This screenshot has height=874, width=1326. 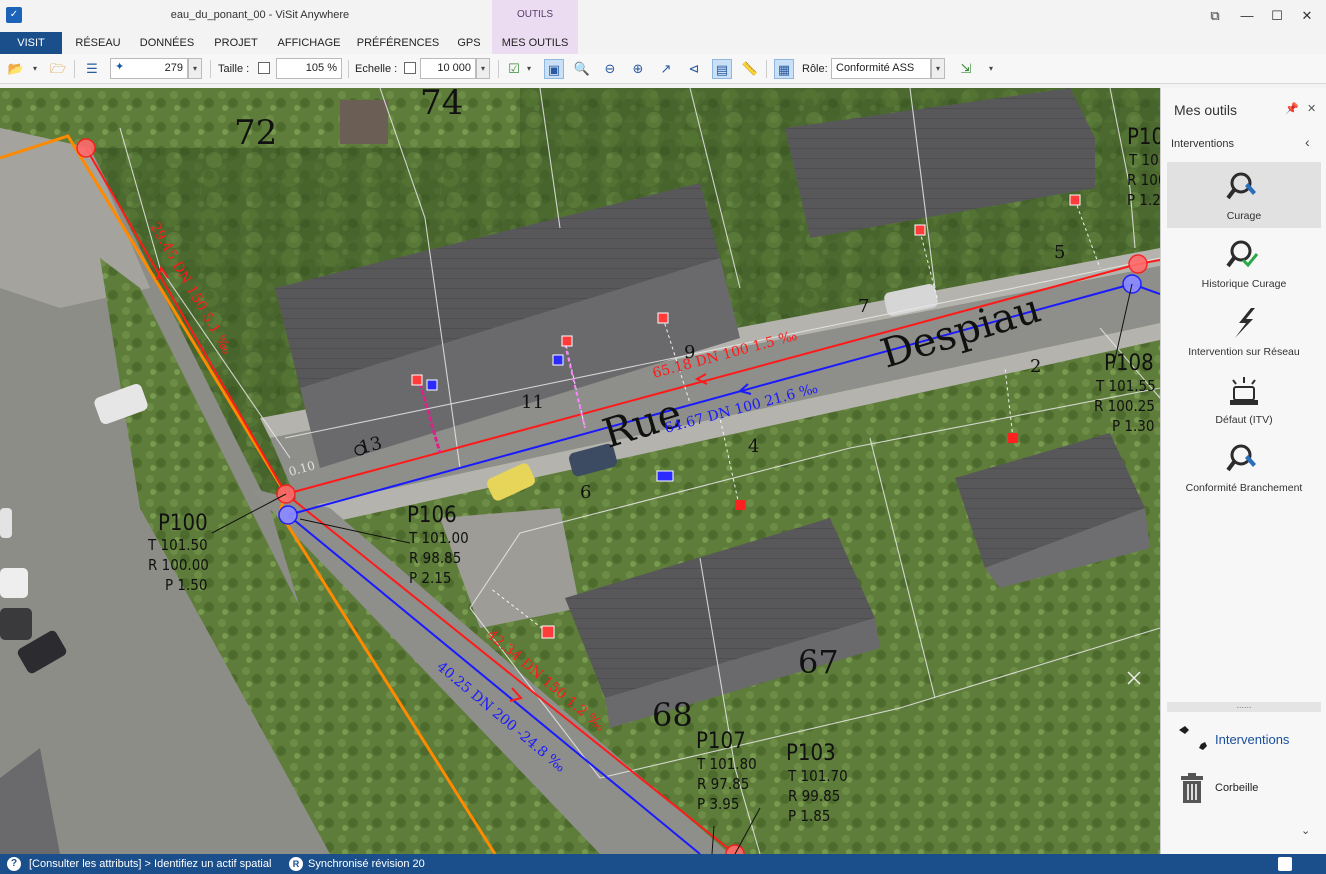 What do you see at coordinates (448, 68) in the screenshot?
I see `echelle-input: 10 000` at bounding box center [448, 68].